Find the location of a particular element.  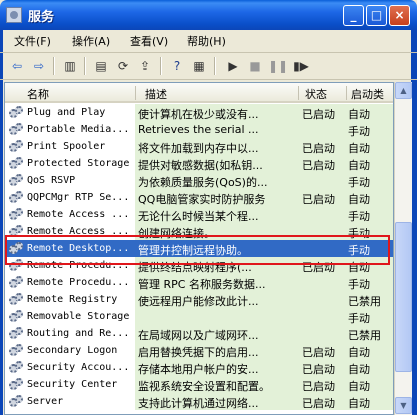

menu-file: 文件(F) is located at coordinates (32, 41).